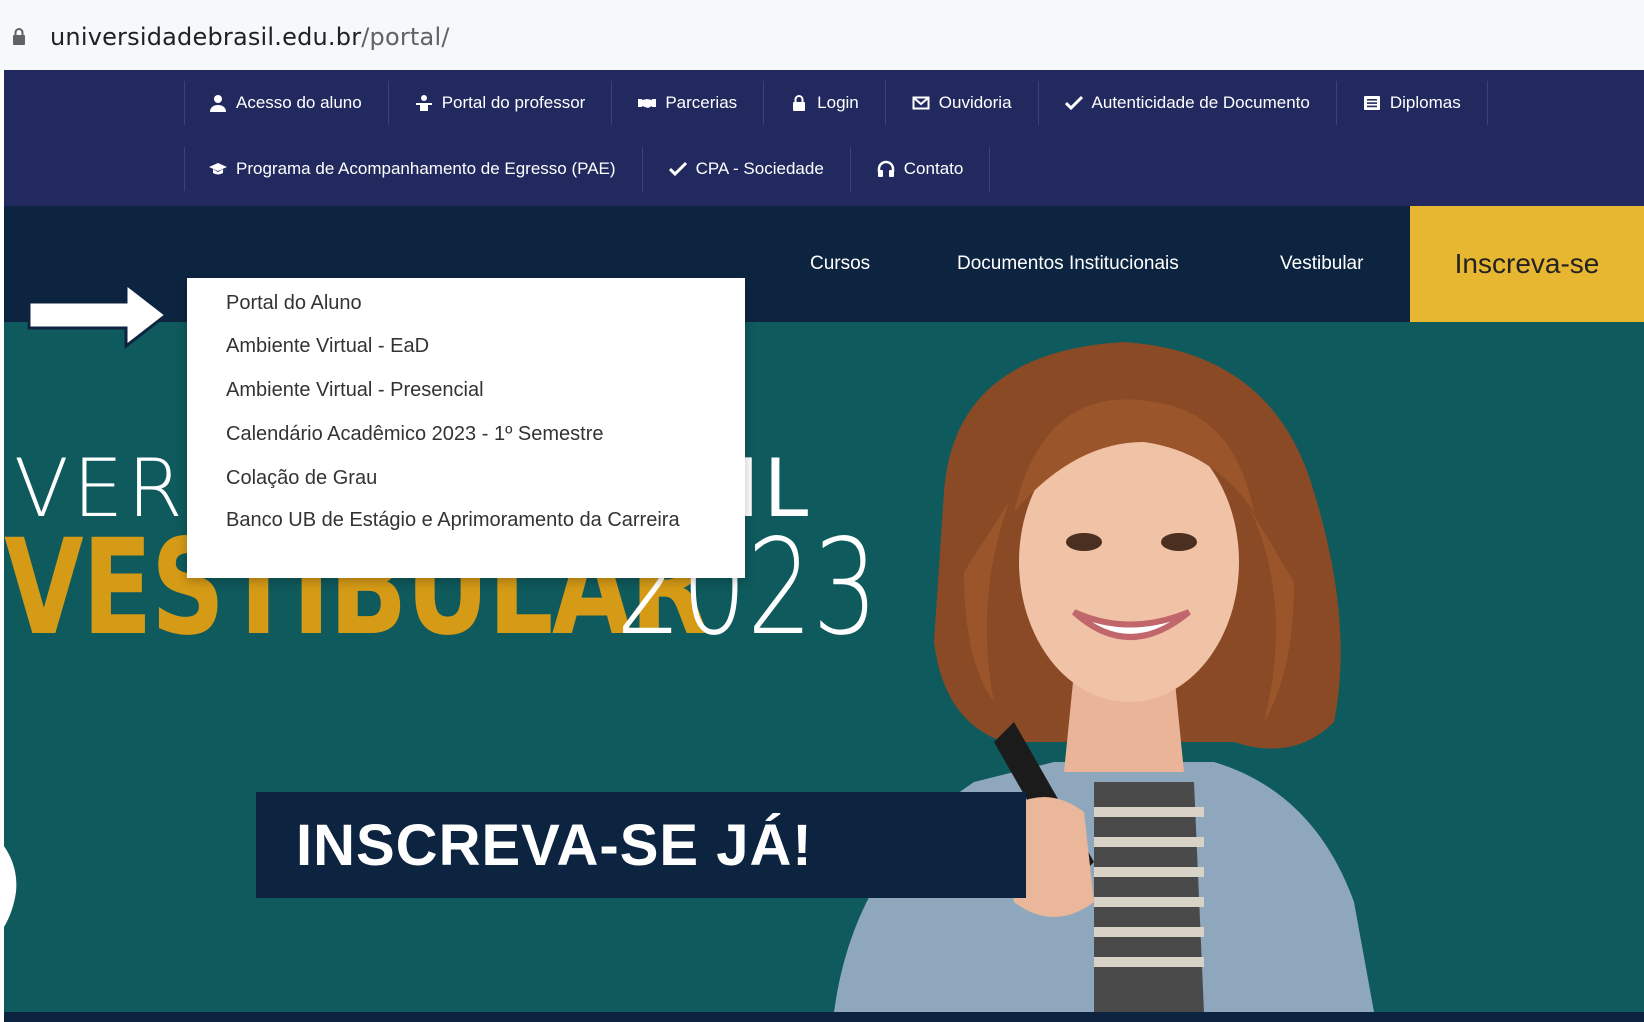 This screenshot has width=1644, height=1022. What do you see at coordinates (822, 35) in the screenshot?
I see `browser-address-bar: universidadebrasil.edu.br/portal/` at bounding box center [822, 35].